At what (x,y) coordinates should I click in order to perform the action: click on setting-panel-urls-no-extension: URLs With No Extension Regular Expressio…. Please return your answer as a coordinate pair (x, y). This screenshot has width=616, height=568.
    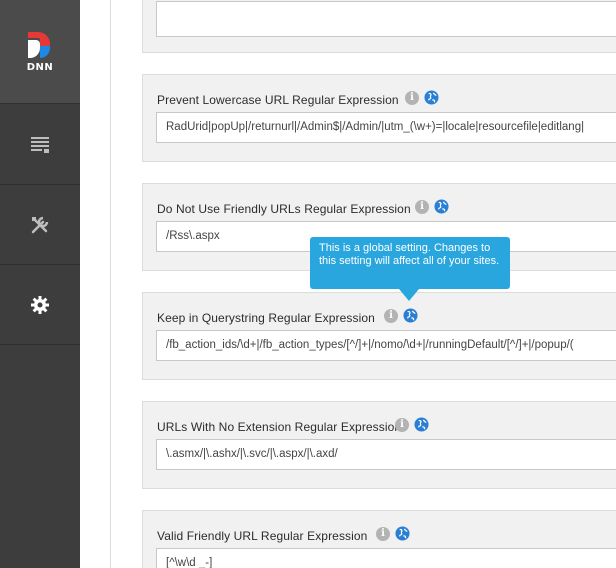
    Looking at the image, I should click on (379, 445).